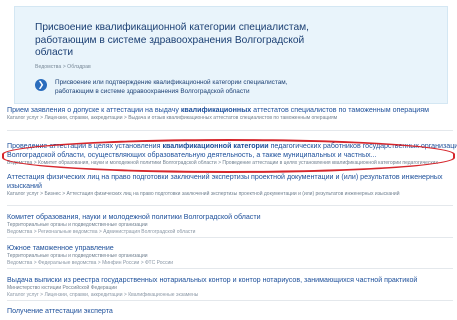  I want to click on result-title-link: Южное таможенное управление, so click(231, 248).